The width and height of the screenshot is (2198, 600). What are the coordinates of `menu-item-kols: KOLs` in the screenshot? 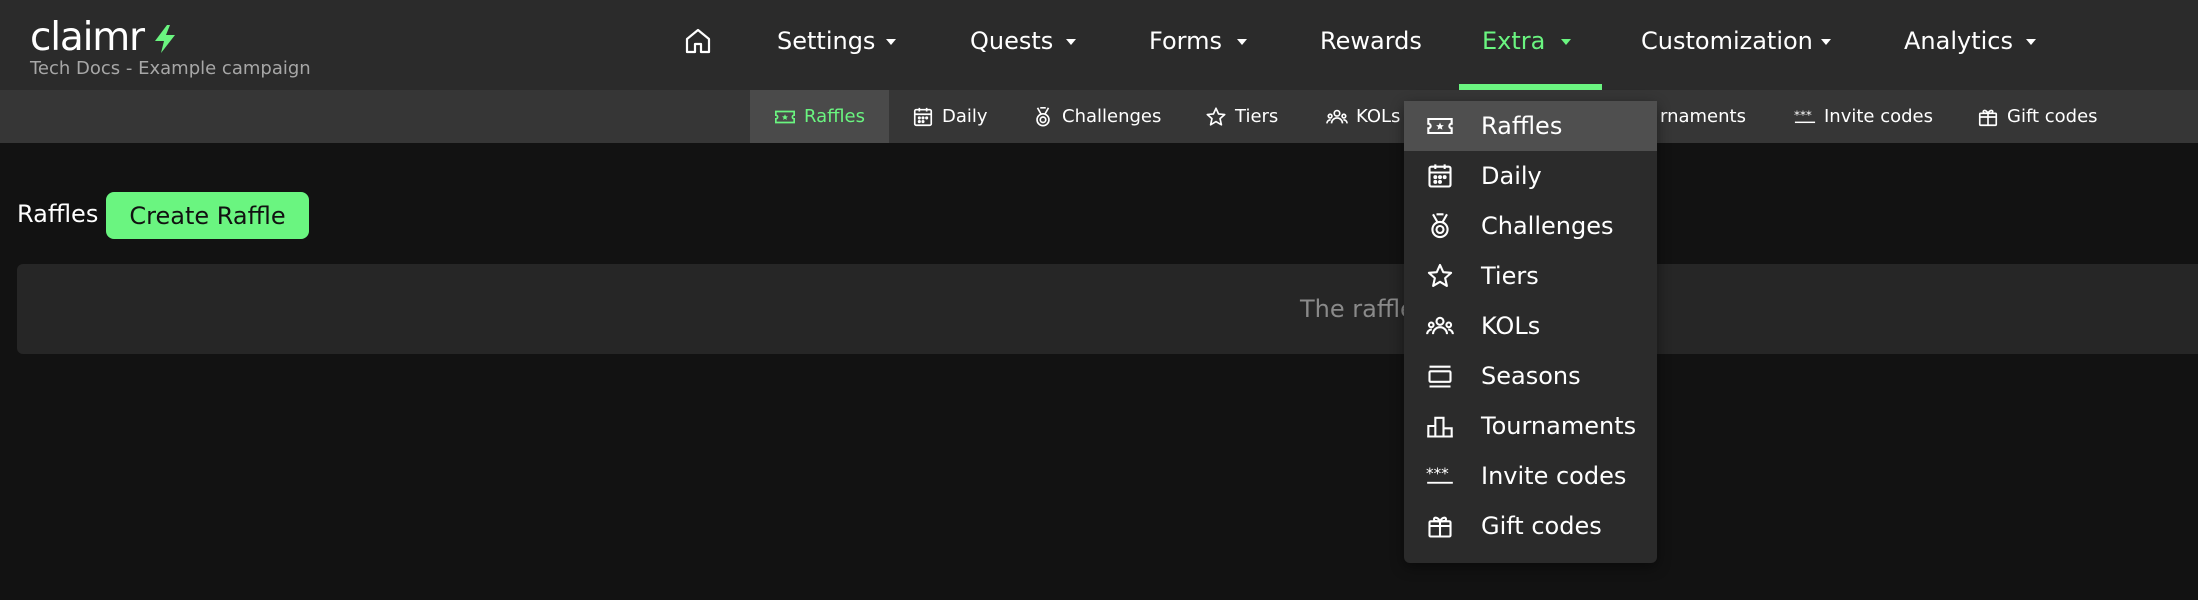 It's located at (1530, 326).